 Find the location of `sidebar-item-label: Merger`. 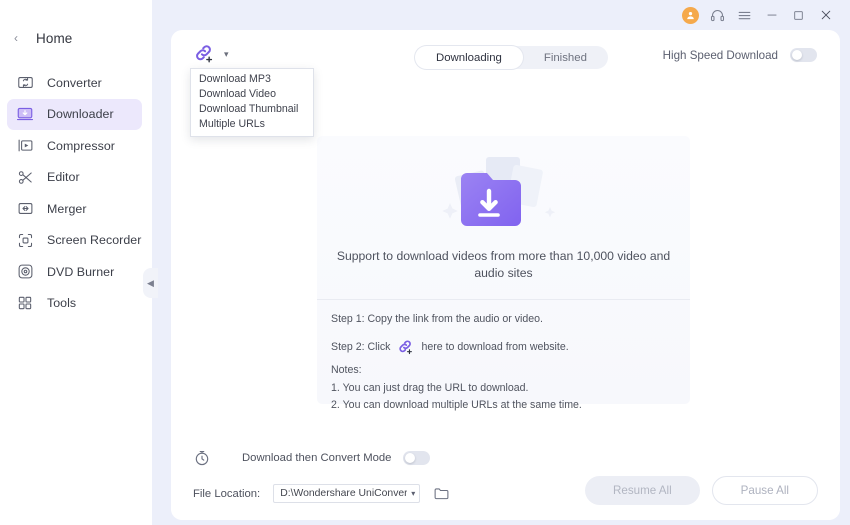

sidebar-item-label: Merger is located at coordinates (67, 208).